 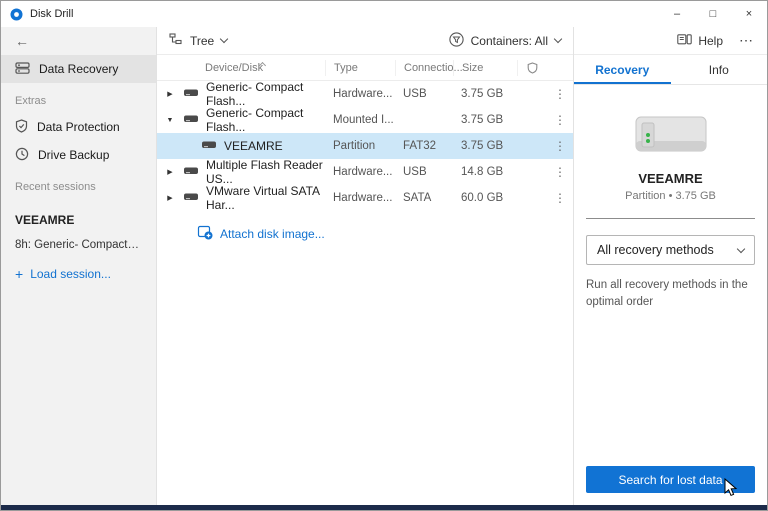 What do you see at coordinates (749, 14) in the screenshot?
I see `close-button: ×` at bounding box center [749, 14].